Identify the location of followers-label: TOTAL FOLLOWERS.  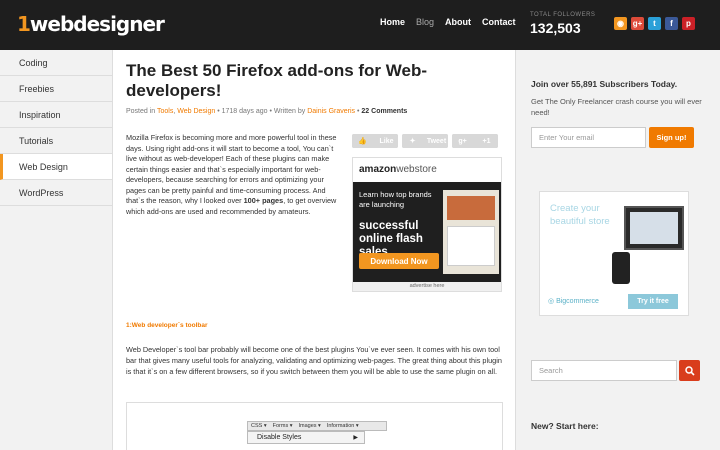
(563, 15).